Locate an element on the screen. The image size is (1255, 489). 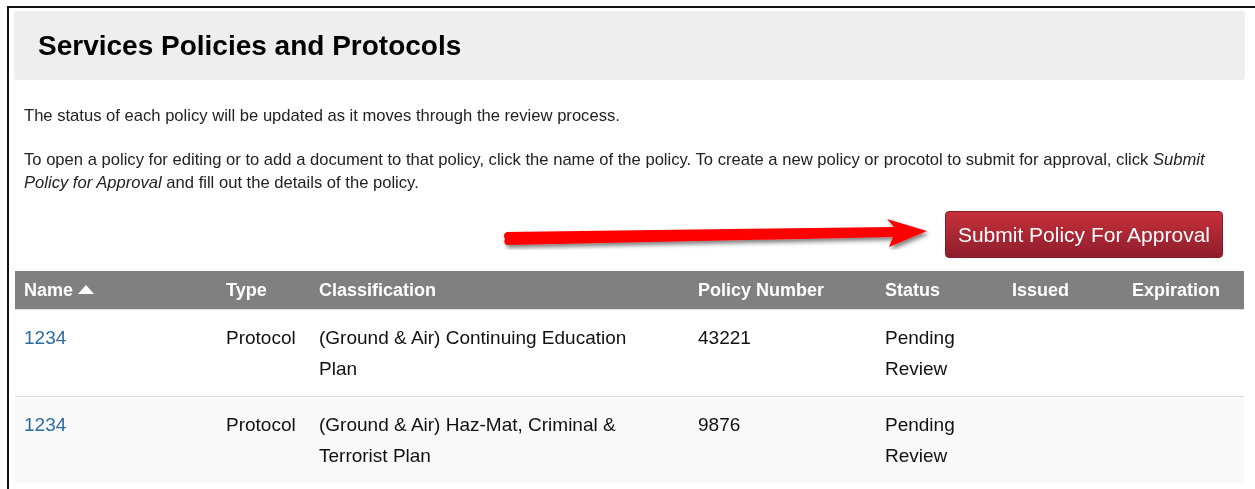
instruction-text: To open a policy for editing or to add a document to that policy, click the name of the policy. To create a new policy or procotol to submit for approval, click Submit Policy for Approval and fill out the details of the policy. is located at coordinates (615, 171).